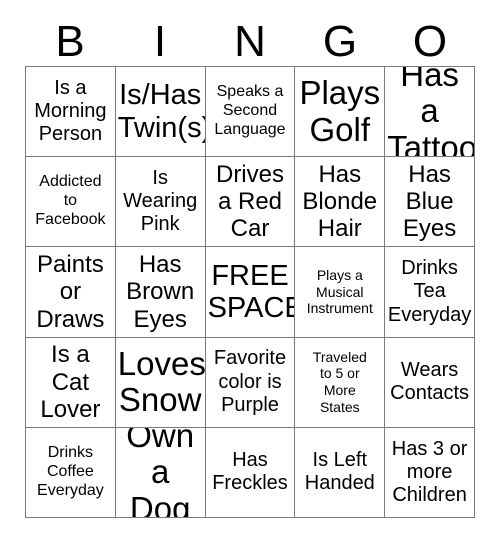 The width and height of the screenshot is (500, 544). I want to click on bingo-cell-label: Loves Snow, so click(161, 381).